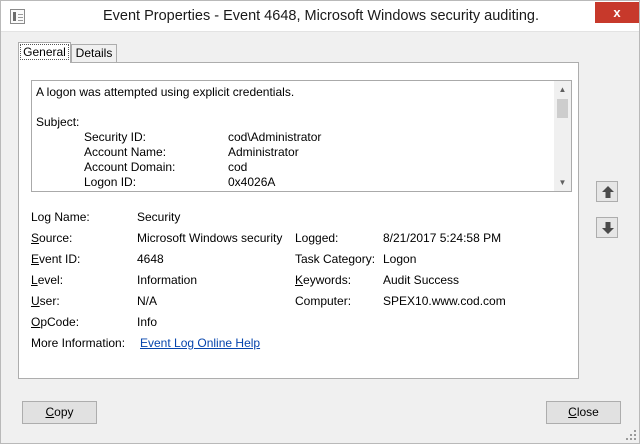  What do you see at coordinates (323, 301) in the screenshot?
I see `computer-label: Computer:` at bounding box center [323, 301].